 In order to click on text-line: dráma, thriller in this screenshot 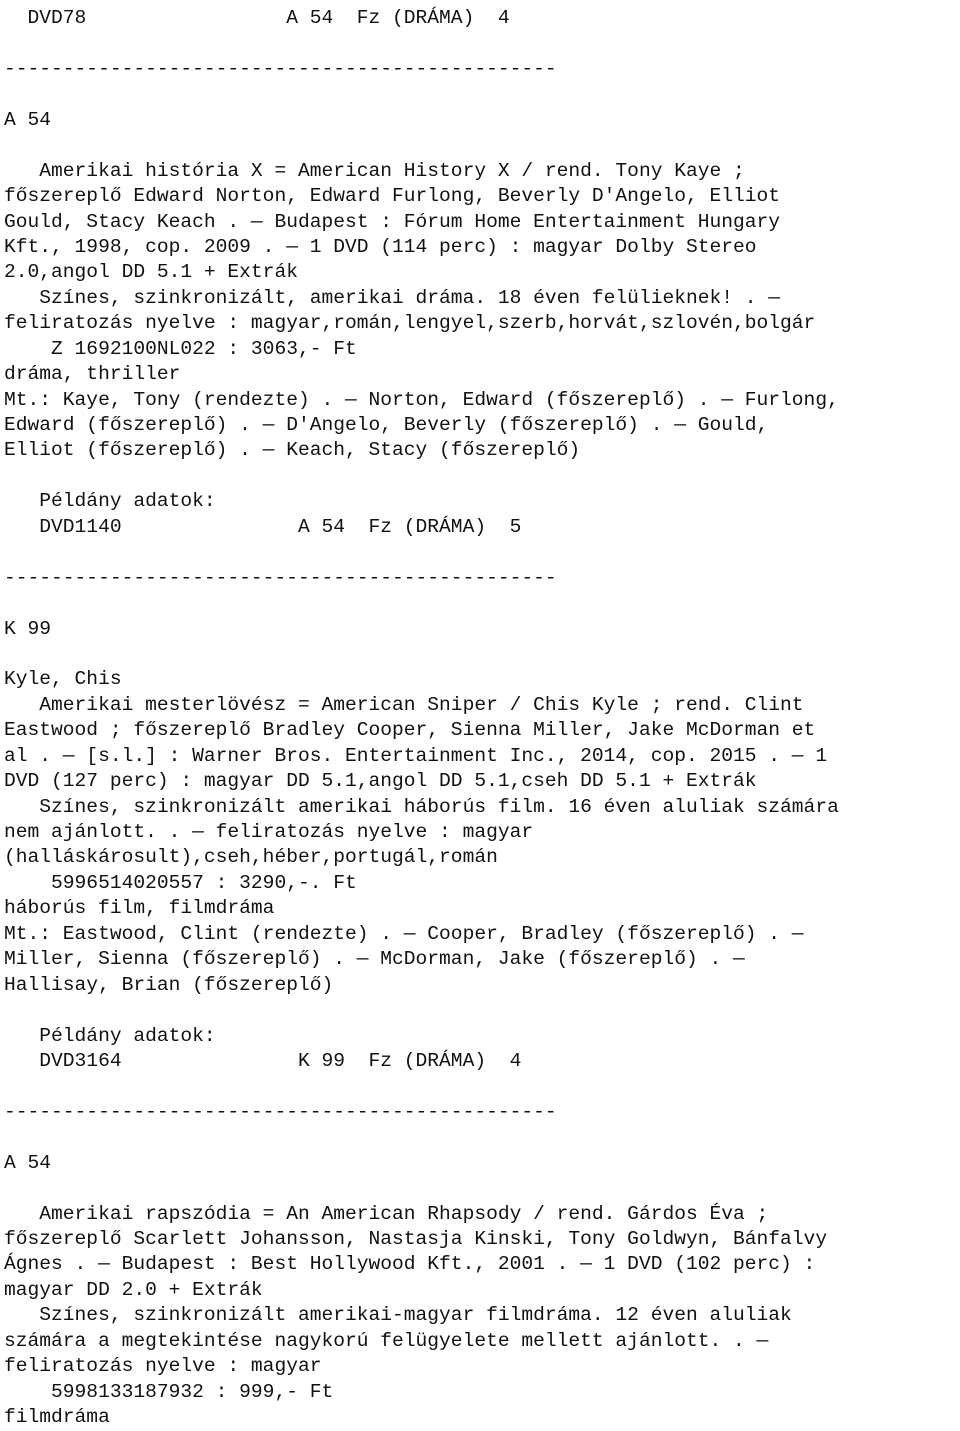, I will do `click(92, 374)`.